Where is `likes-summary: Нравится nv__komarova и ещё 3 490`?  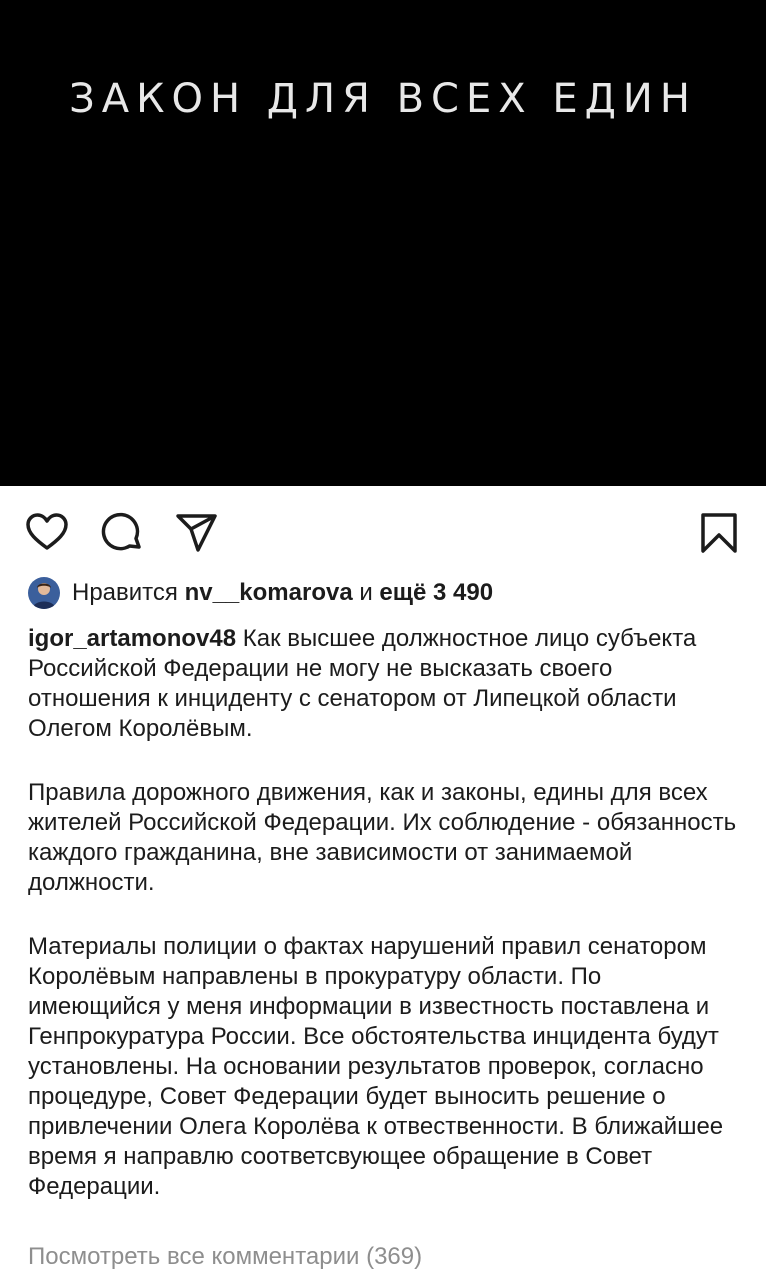
likes-summary: Нравится nv__komarova и ещё 3 490 is located at coordinates (260, 593).